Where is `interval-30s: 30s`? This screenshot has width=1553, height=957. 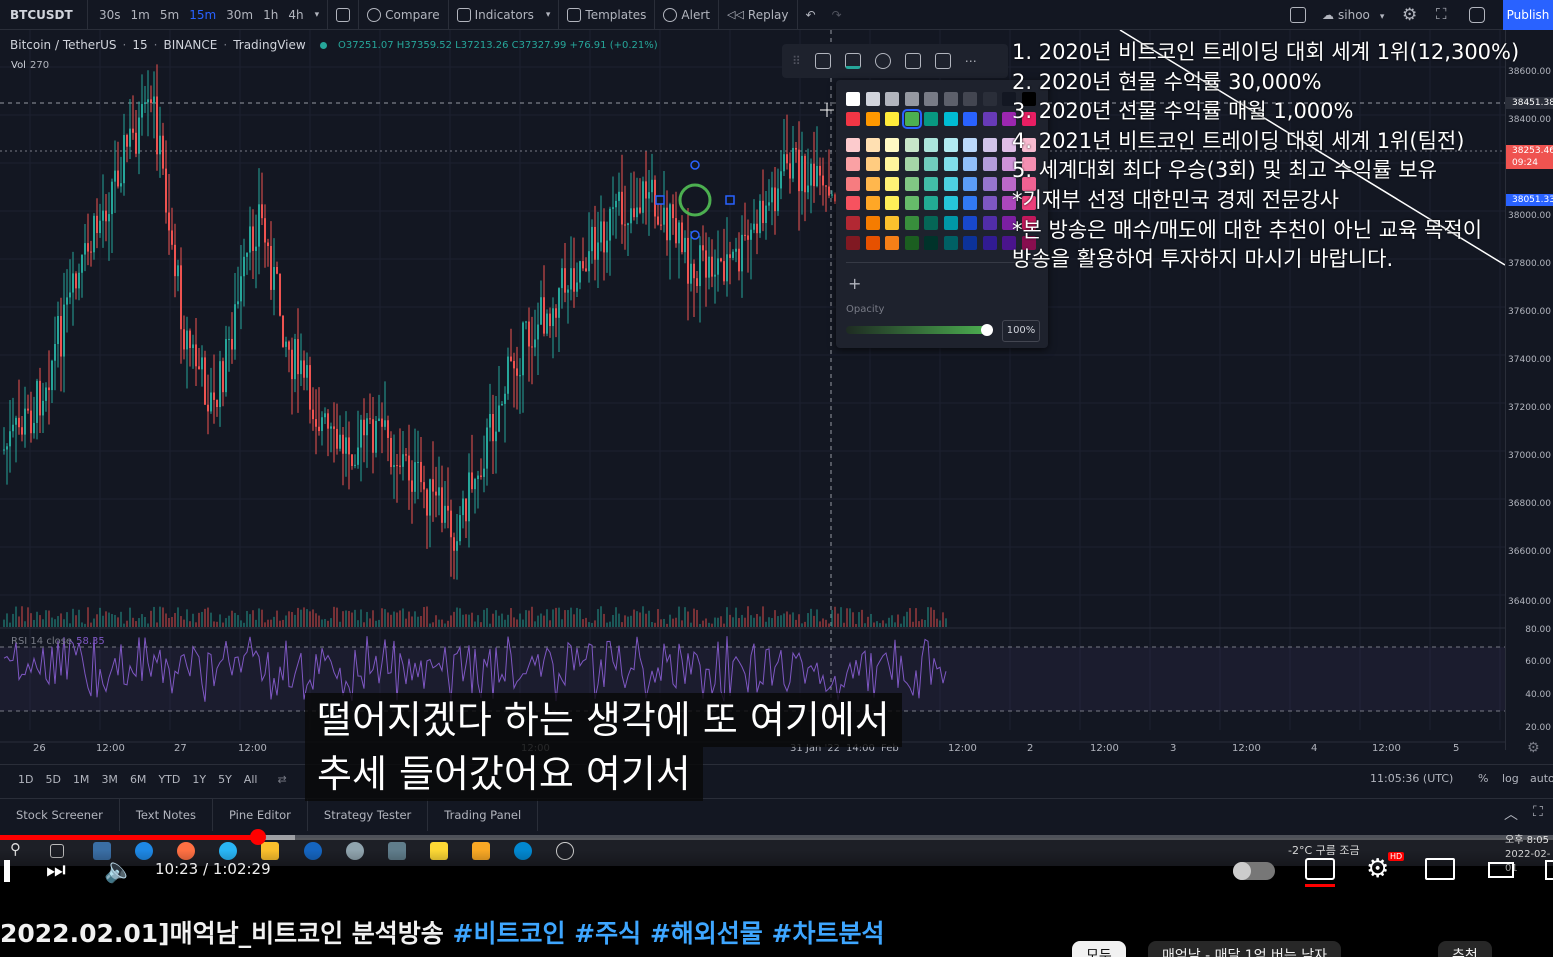
interval-30s: 30s is located at coordinates (110, 15).